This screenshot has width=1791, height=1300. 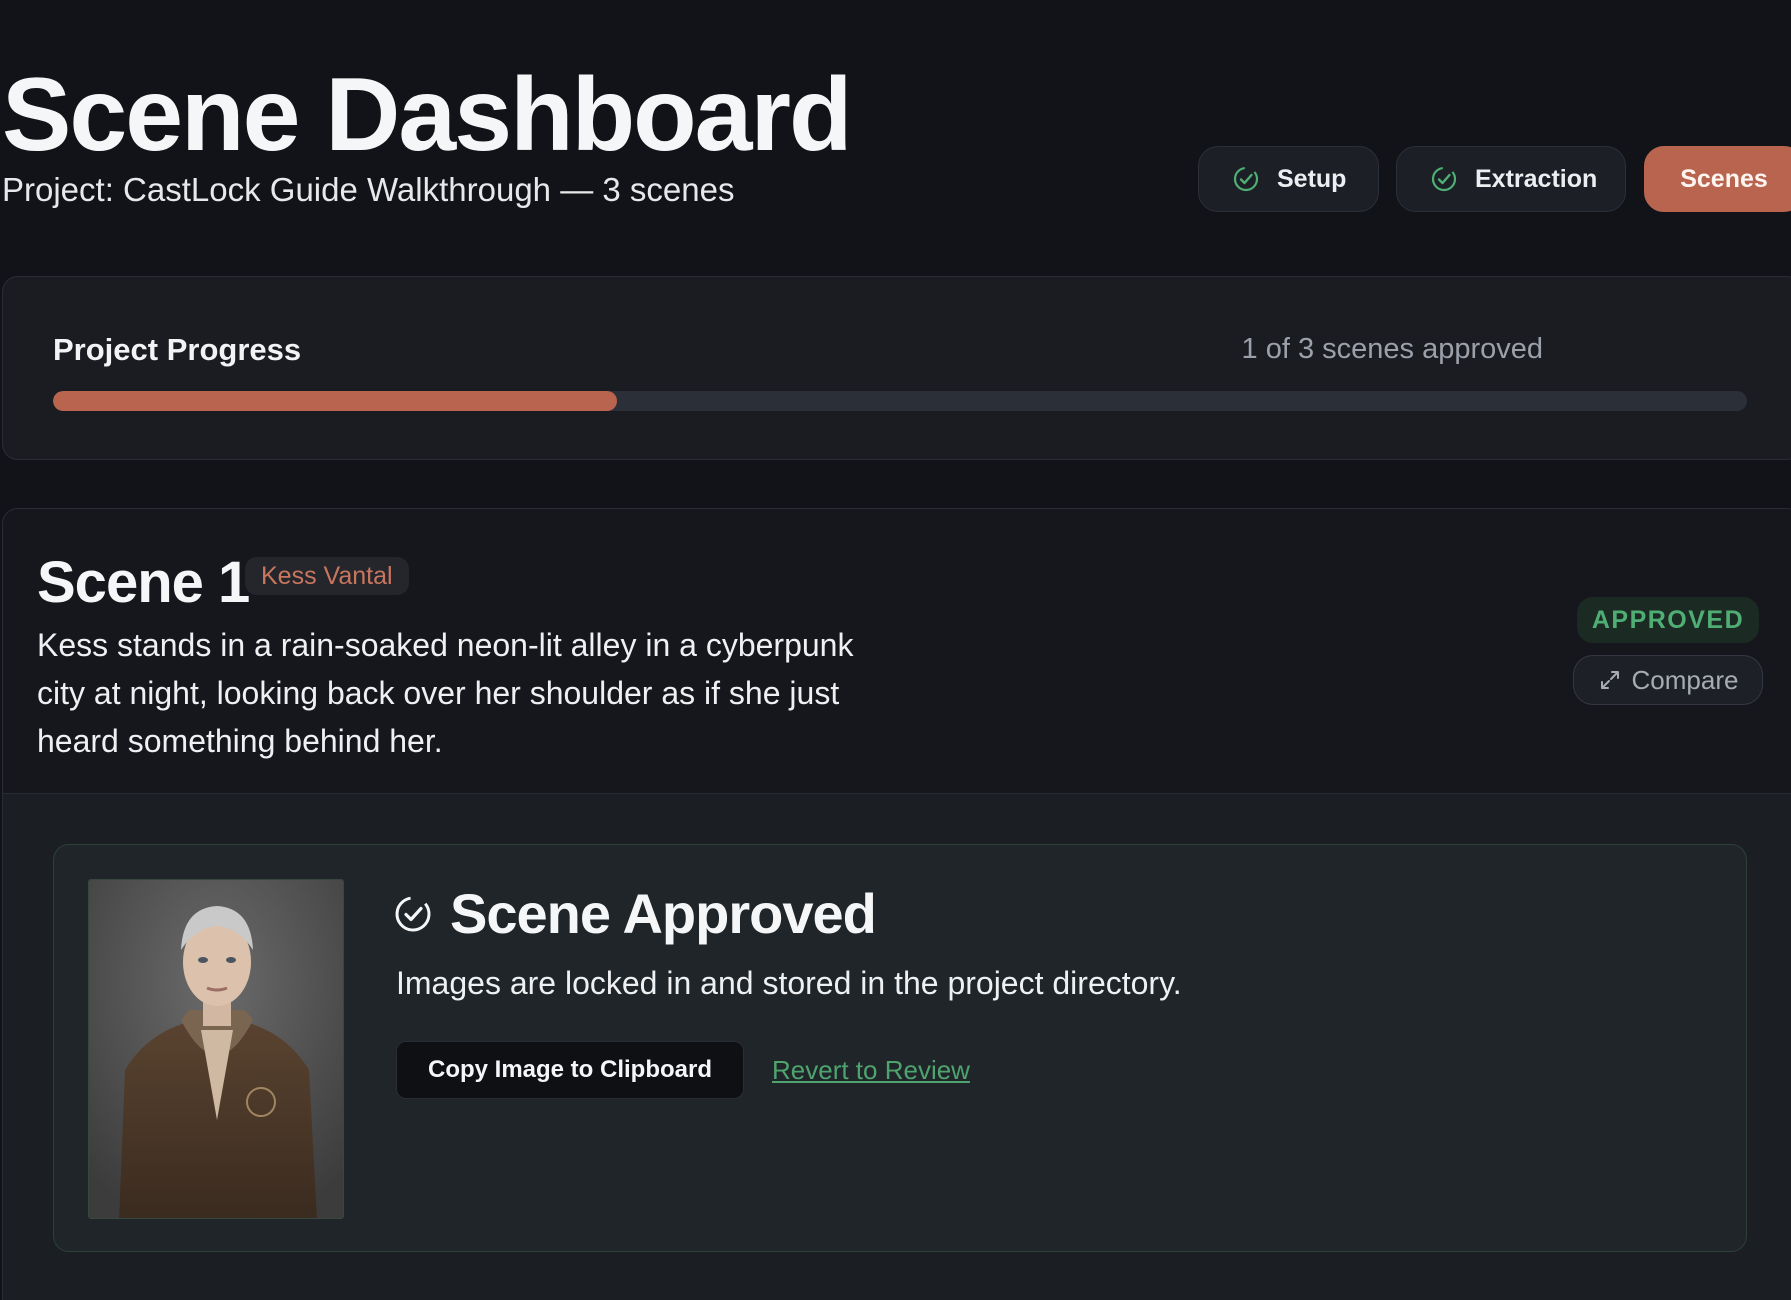 What do you see at coordinates (327, 576) in the screenshot?
I see `character-badge: Kess Vantal` at bounding box center [327, 576].